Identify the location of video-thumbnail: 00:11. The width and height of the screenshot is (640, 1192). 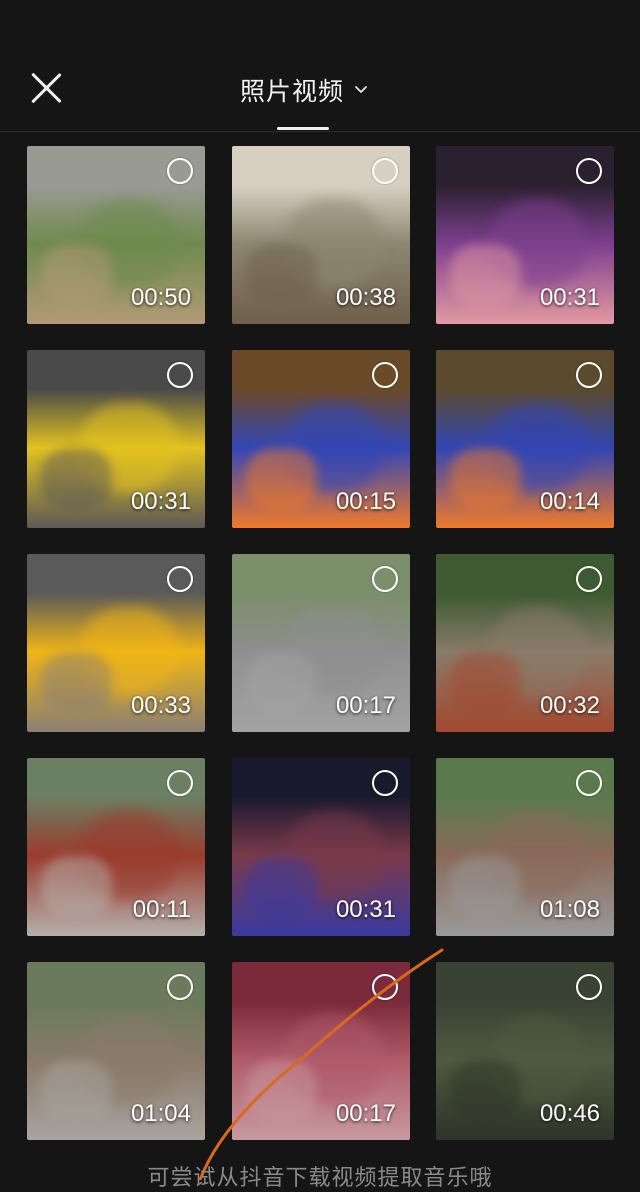
(116, 847).